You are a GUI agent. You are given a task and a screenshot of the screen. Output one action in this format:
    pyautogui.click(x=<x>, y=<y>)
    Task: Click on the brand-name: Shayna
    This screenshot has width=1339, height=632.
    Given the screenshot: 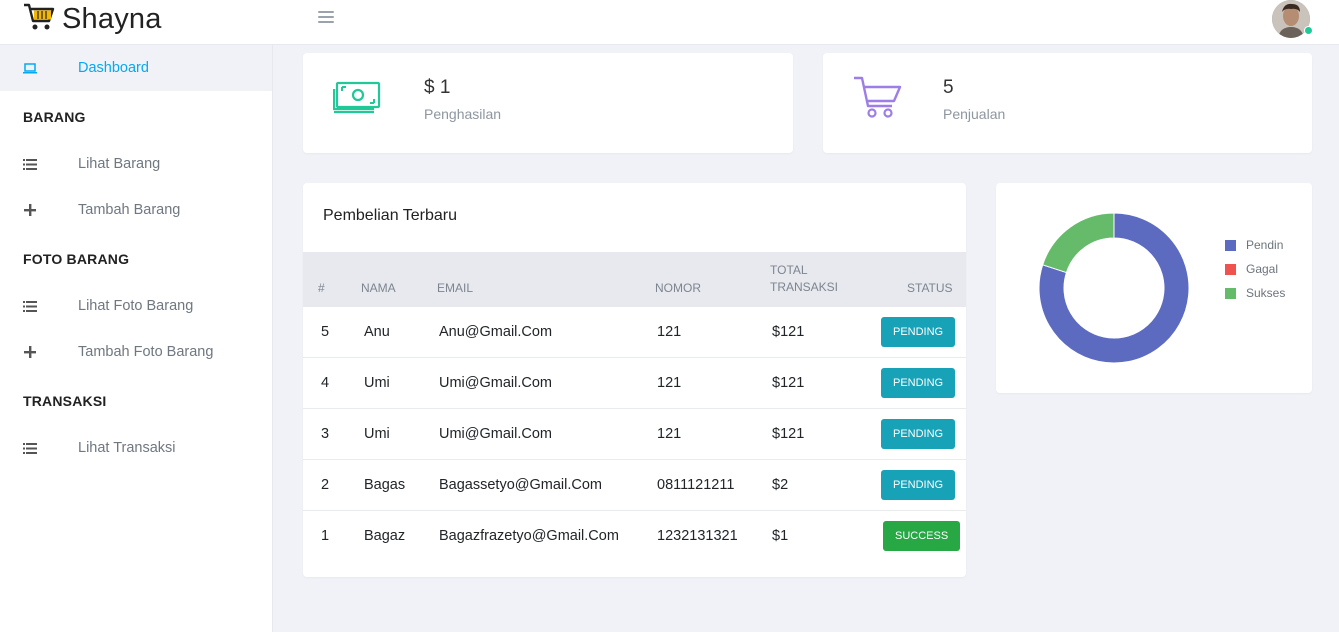 What is the action you would take?
    pyautogui.click(x=112, y=18)
    